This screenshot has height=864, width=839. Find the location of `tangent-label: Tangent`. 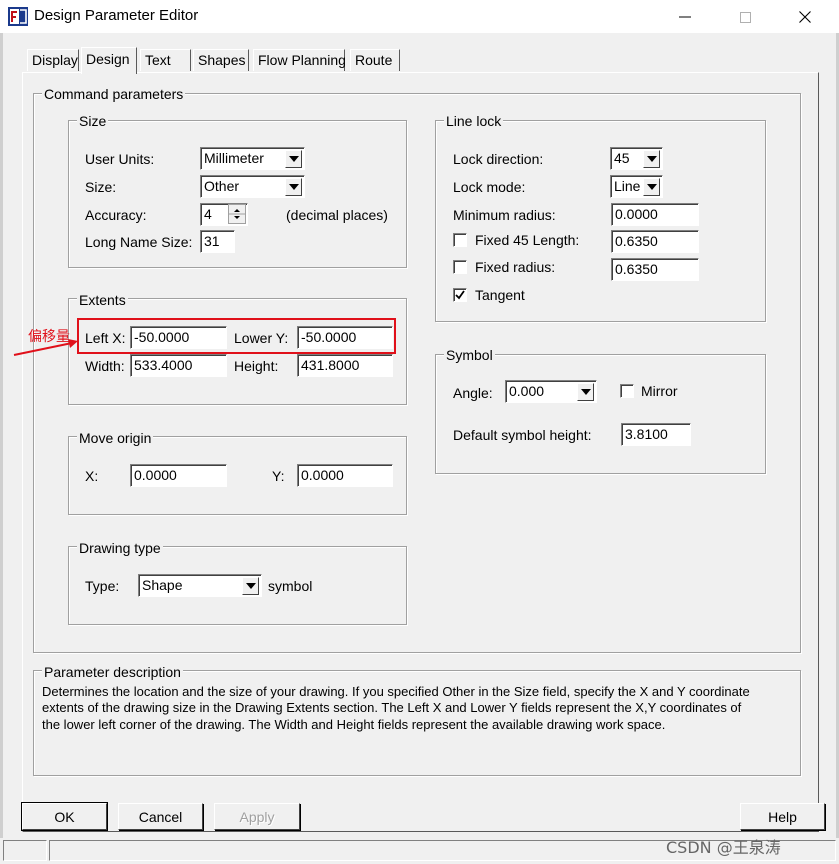

tangent-label: Tangent is located at coordinates (500, 295).